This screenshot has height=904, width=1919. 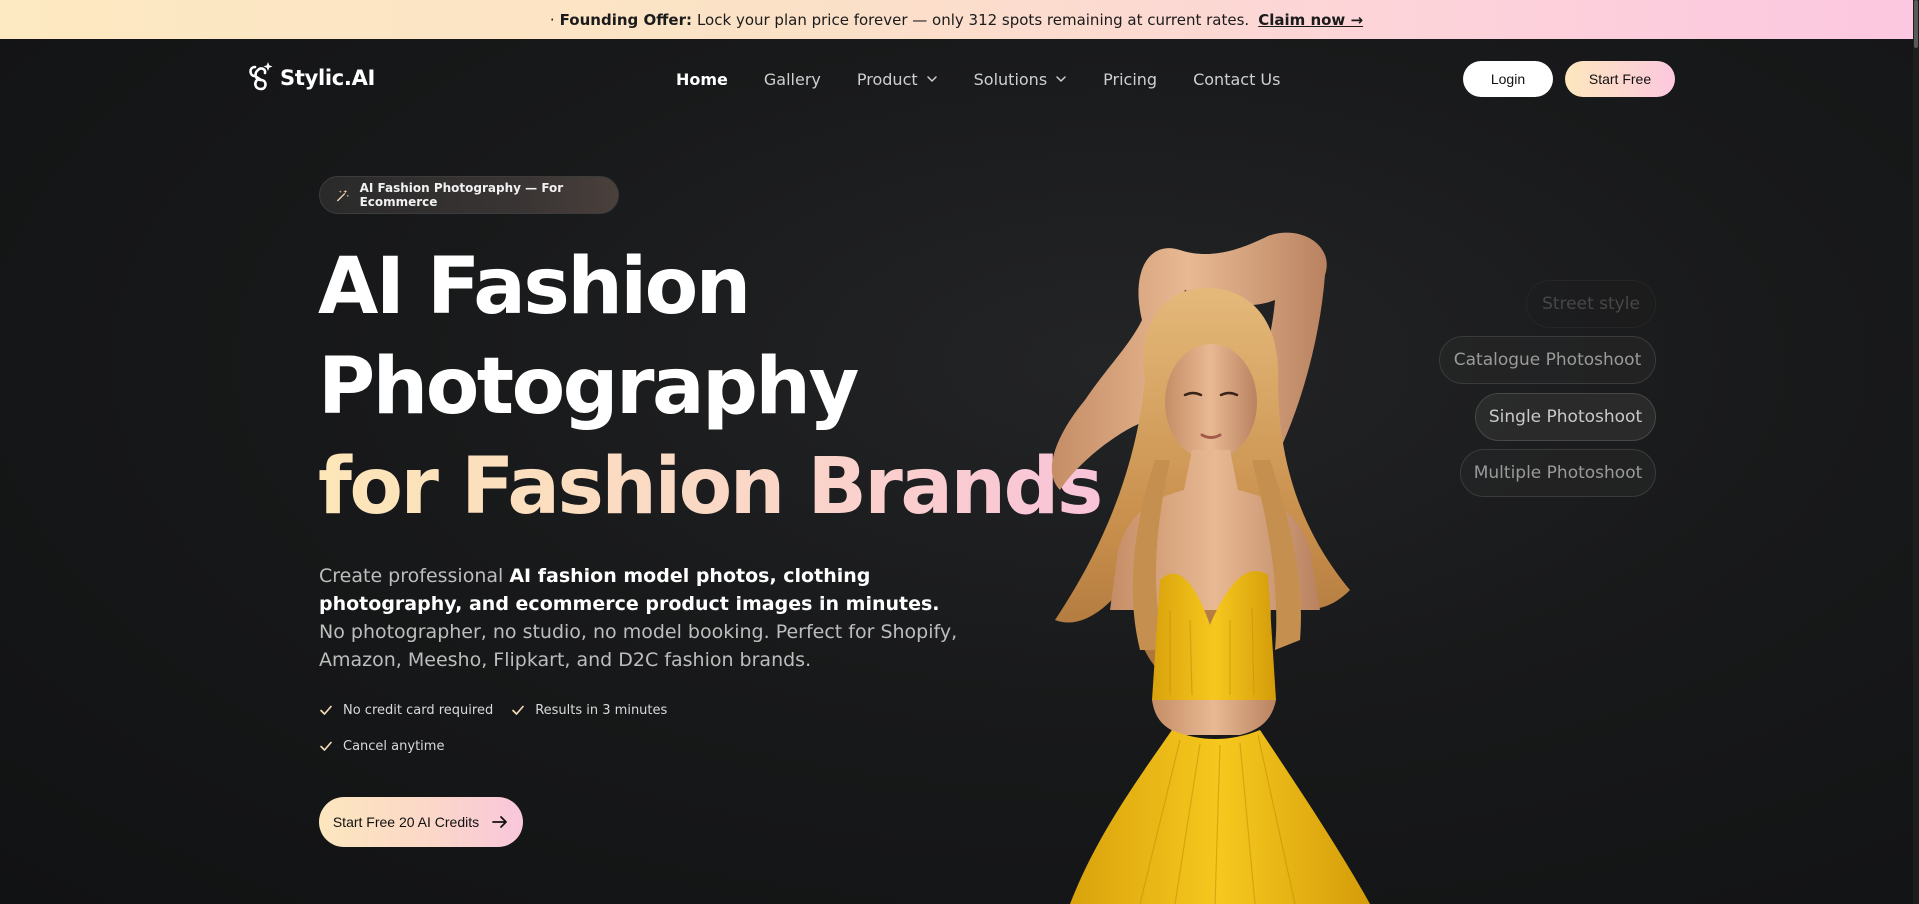 I want to click on magic-wand-icon, so click(x=343, y=195).